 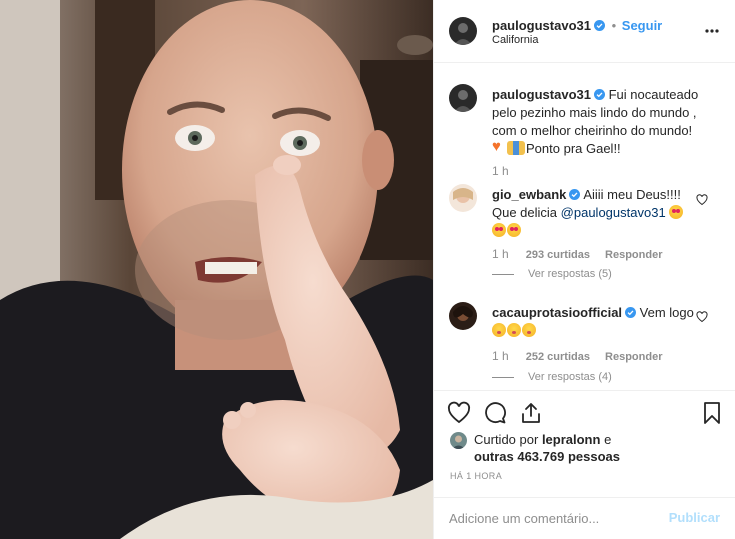 I want to click on author-avatar, so click(x=463, y=31).